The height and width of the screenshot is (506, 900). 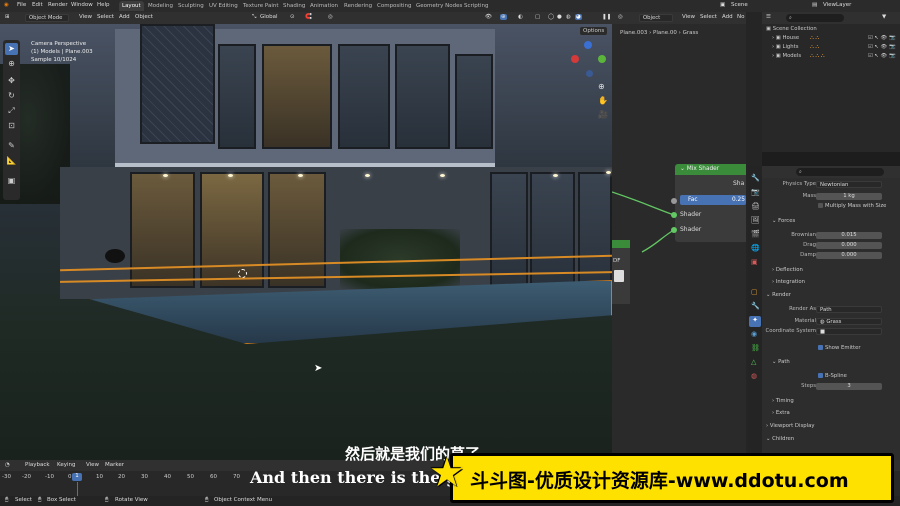 I want to click on coordinate-system-field: ■, so click(x=849, y=331).